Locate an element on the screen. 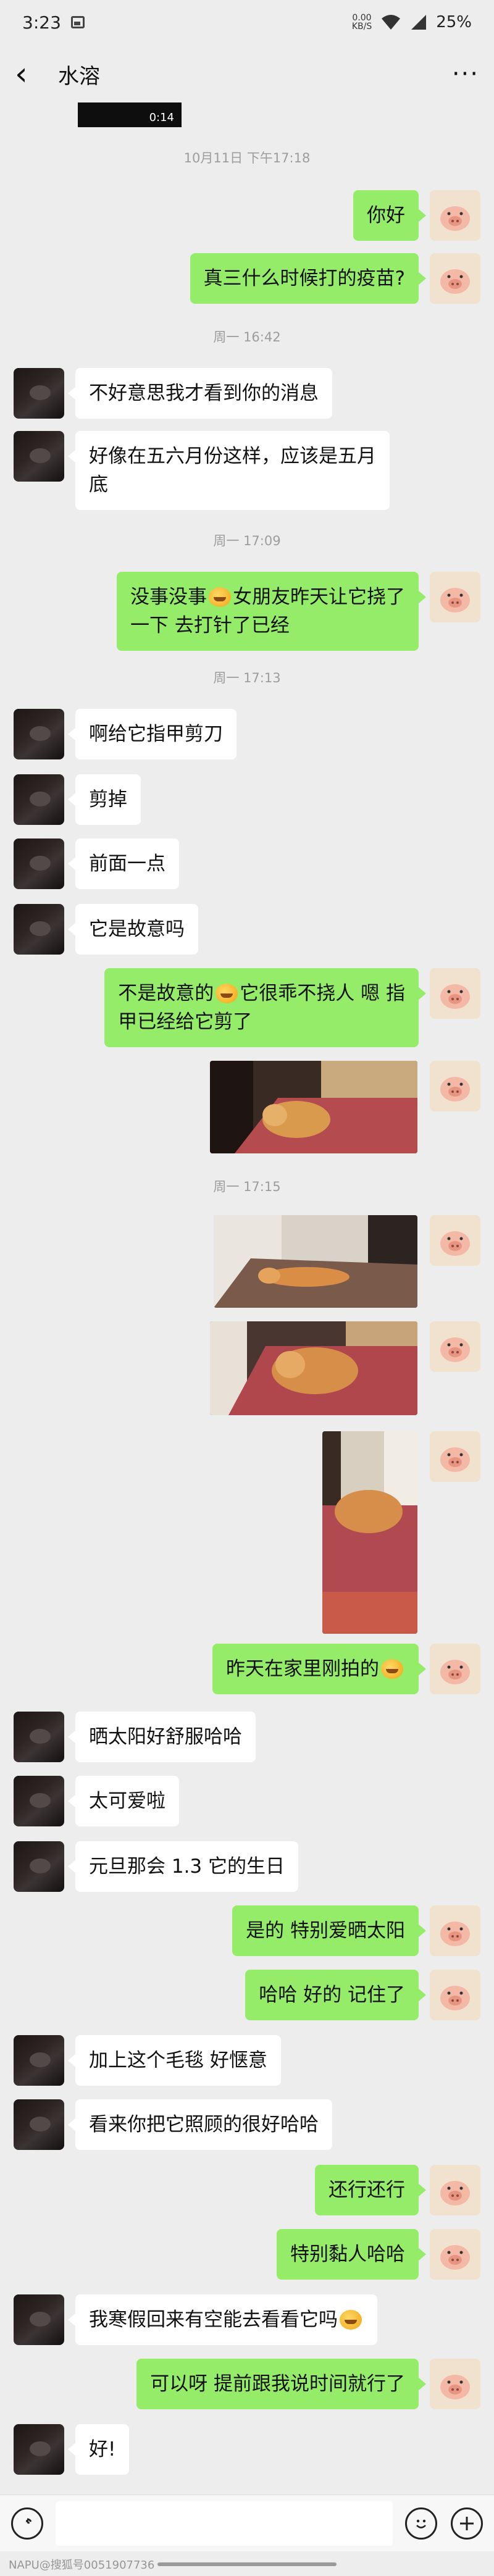  video-duration: 0:14 is located at coordinates (162, 118).